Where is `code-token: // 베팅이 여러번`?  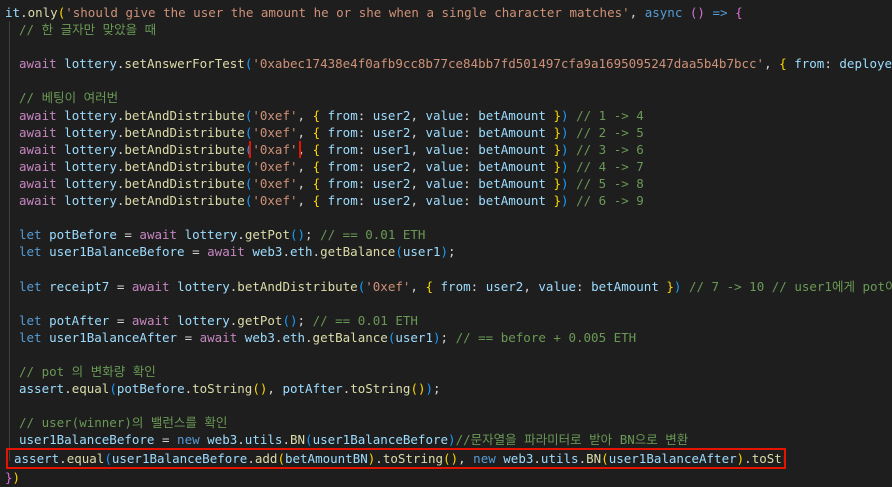 code-token: // 베팅이 여러번 is located at coordinates (69, 98).